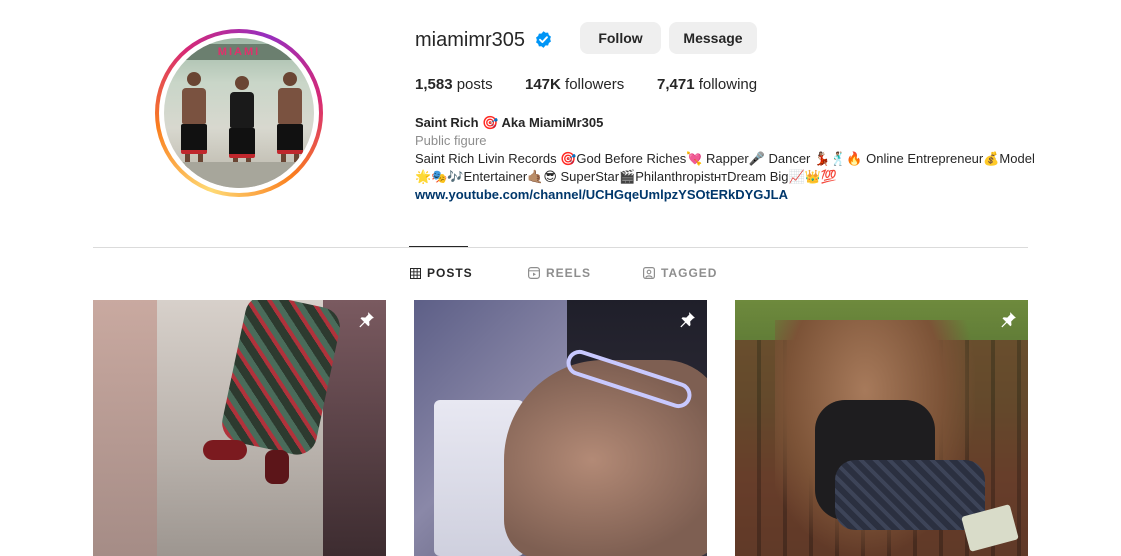 The width and height of the screenshot is (1121, 556). I want to click on avatar-floor, so click(239, 175).